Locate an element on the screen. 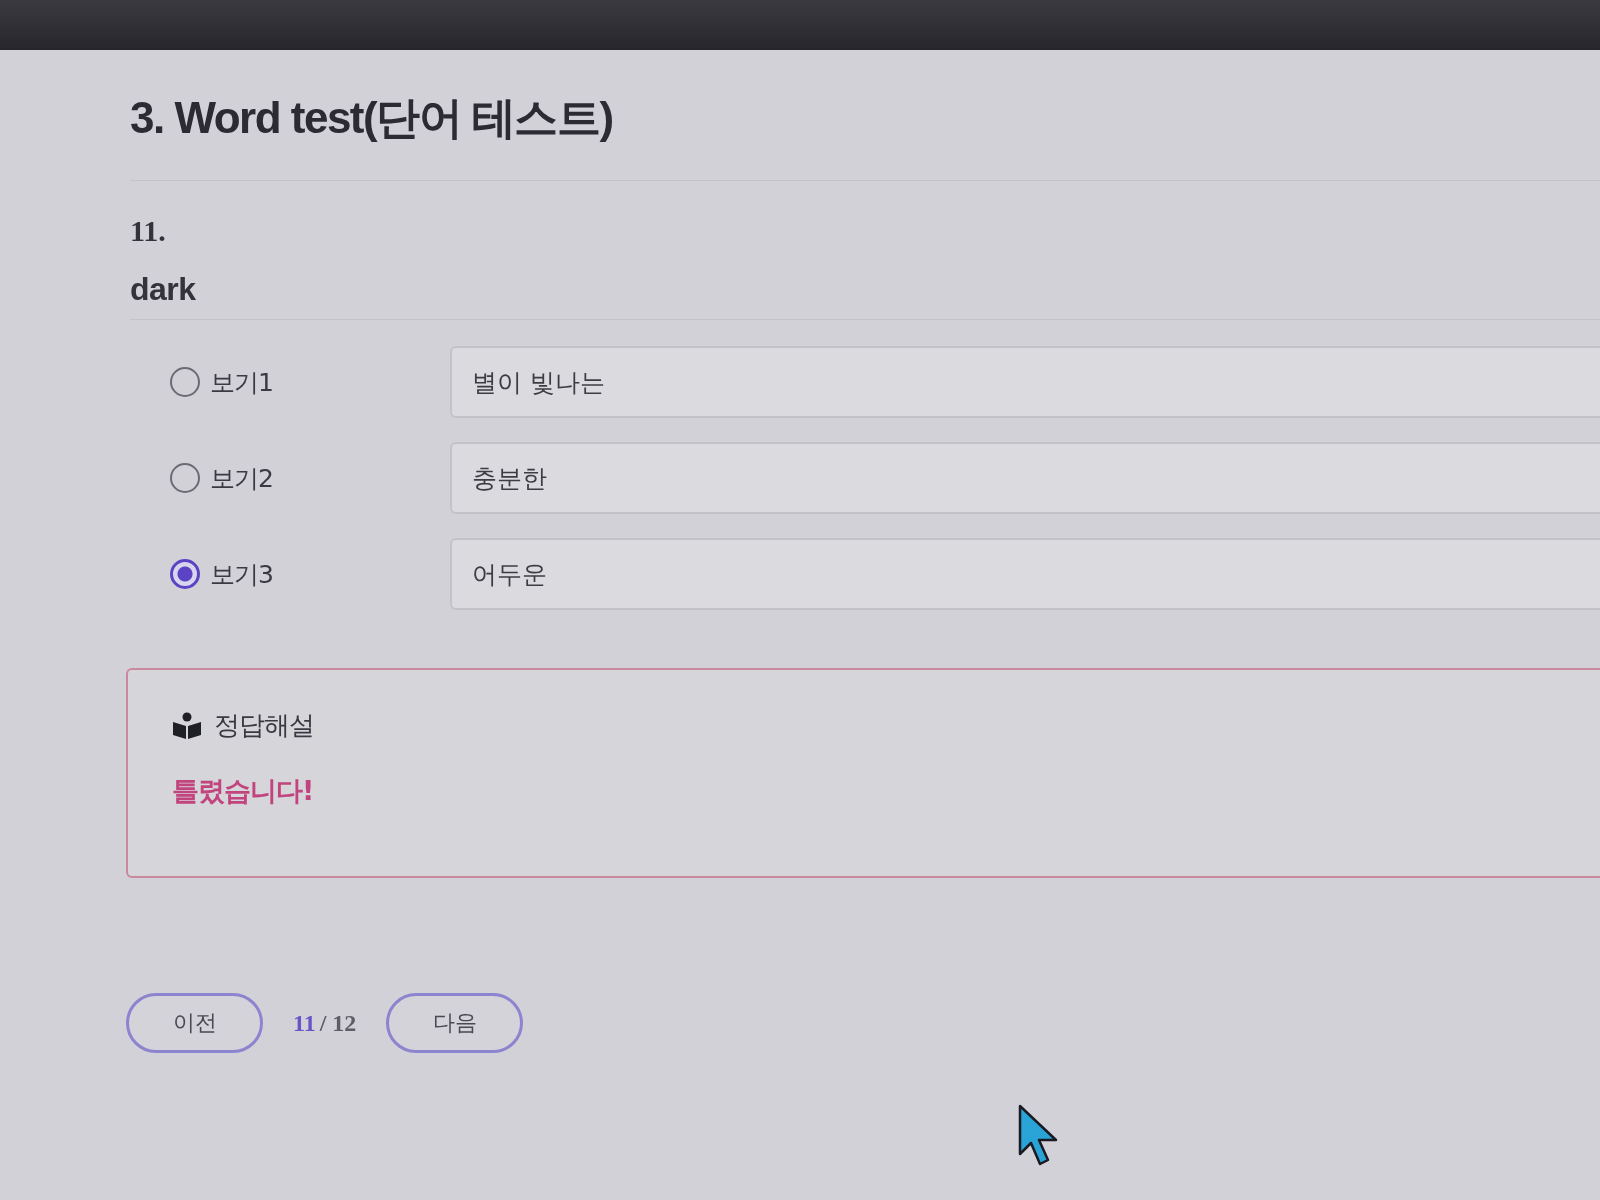 The width and height of the screenshot is (1600, 1200). question-number: 11. is located at coordinates (148, 231).